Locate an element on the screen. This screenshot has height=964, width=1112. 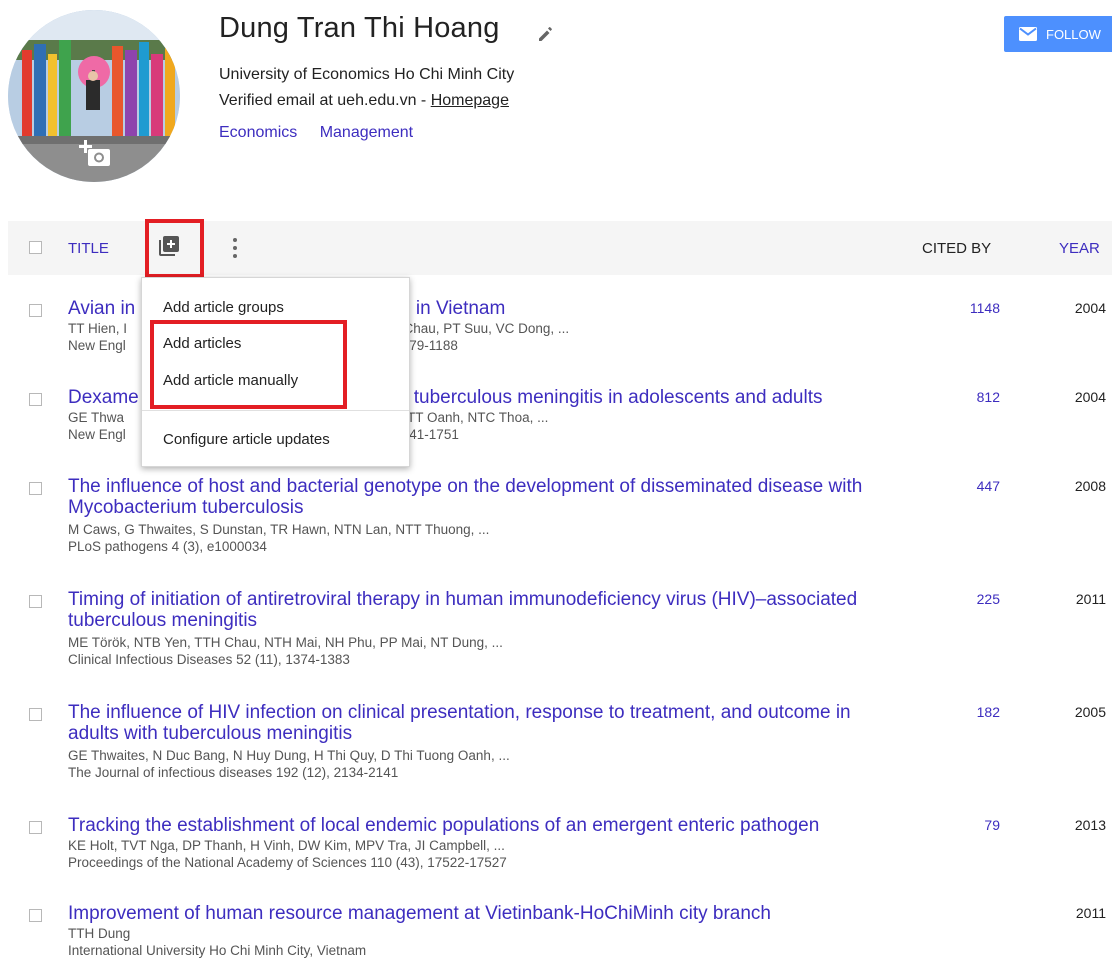
interest-link-economics: Economics is located at coordinates (258, 132).